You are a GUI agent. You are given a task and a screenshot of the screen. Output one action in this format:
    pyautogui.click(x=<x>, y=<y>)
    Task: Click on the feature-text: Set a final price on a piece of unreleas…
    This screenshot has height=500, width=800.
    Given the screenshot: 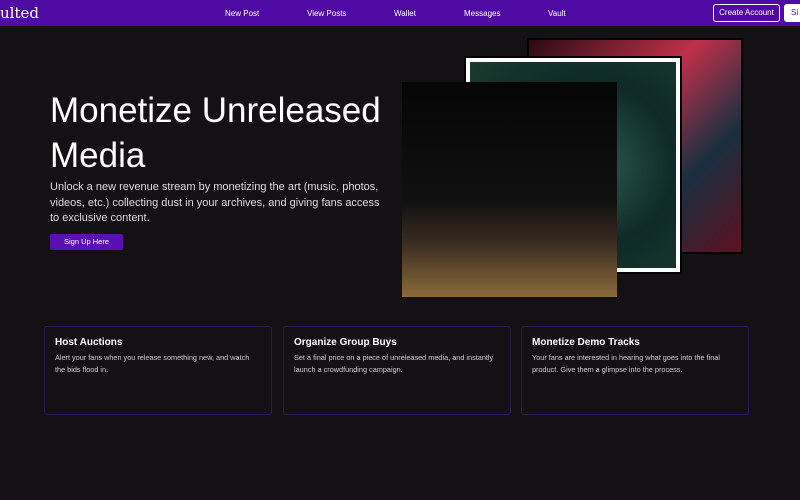 What is the action you would take?
    pyautogui.click(x=394, y=363)
    